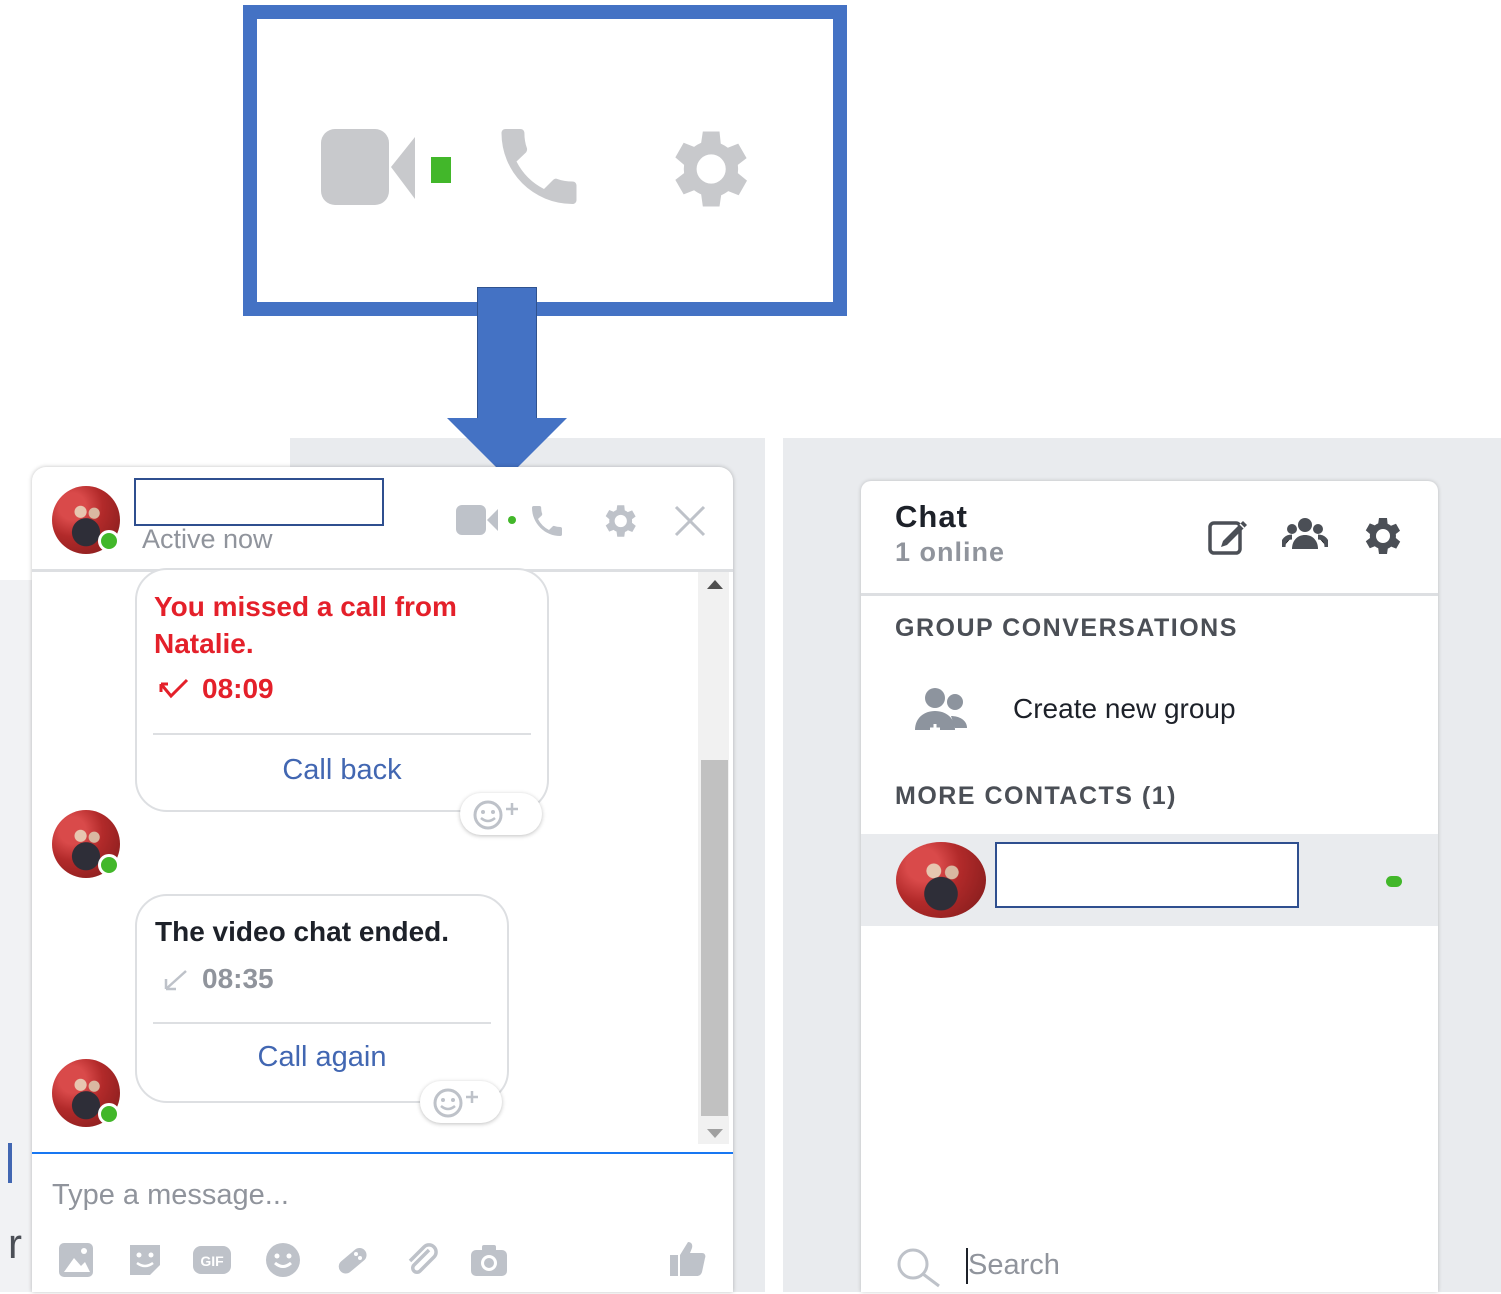  Describe the element at coordinates (342, 770) in the screenshot. I see `call-back-link: Call back` at that location.